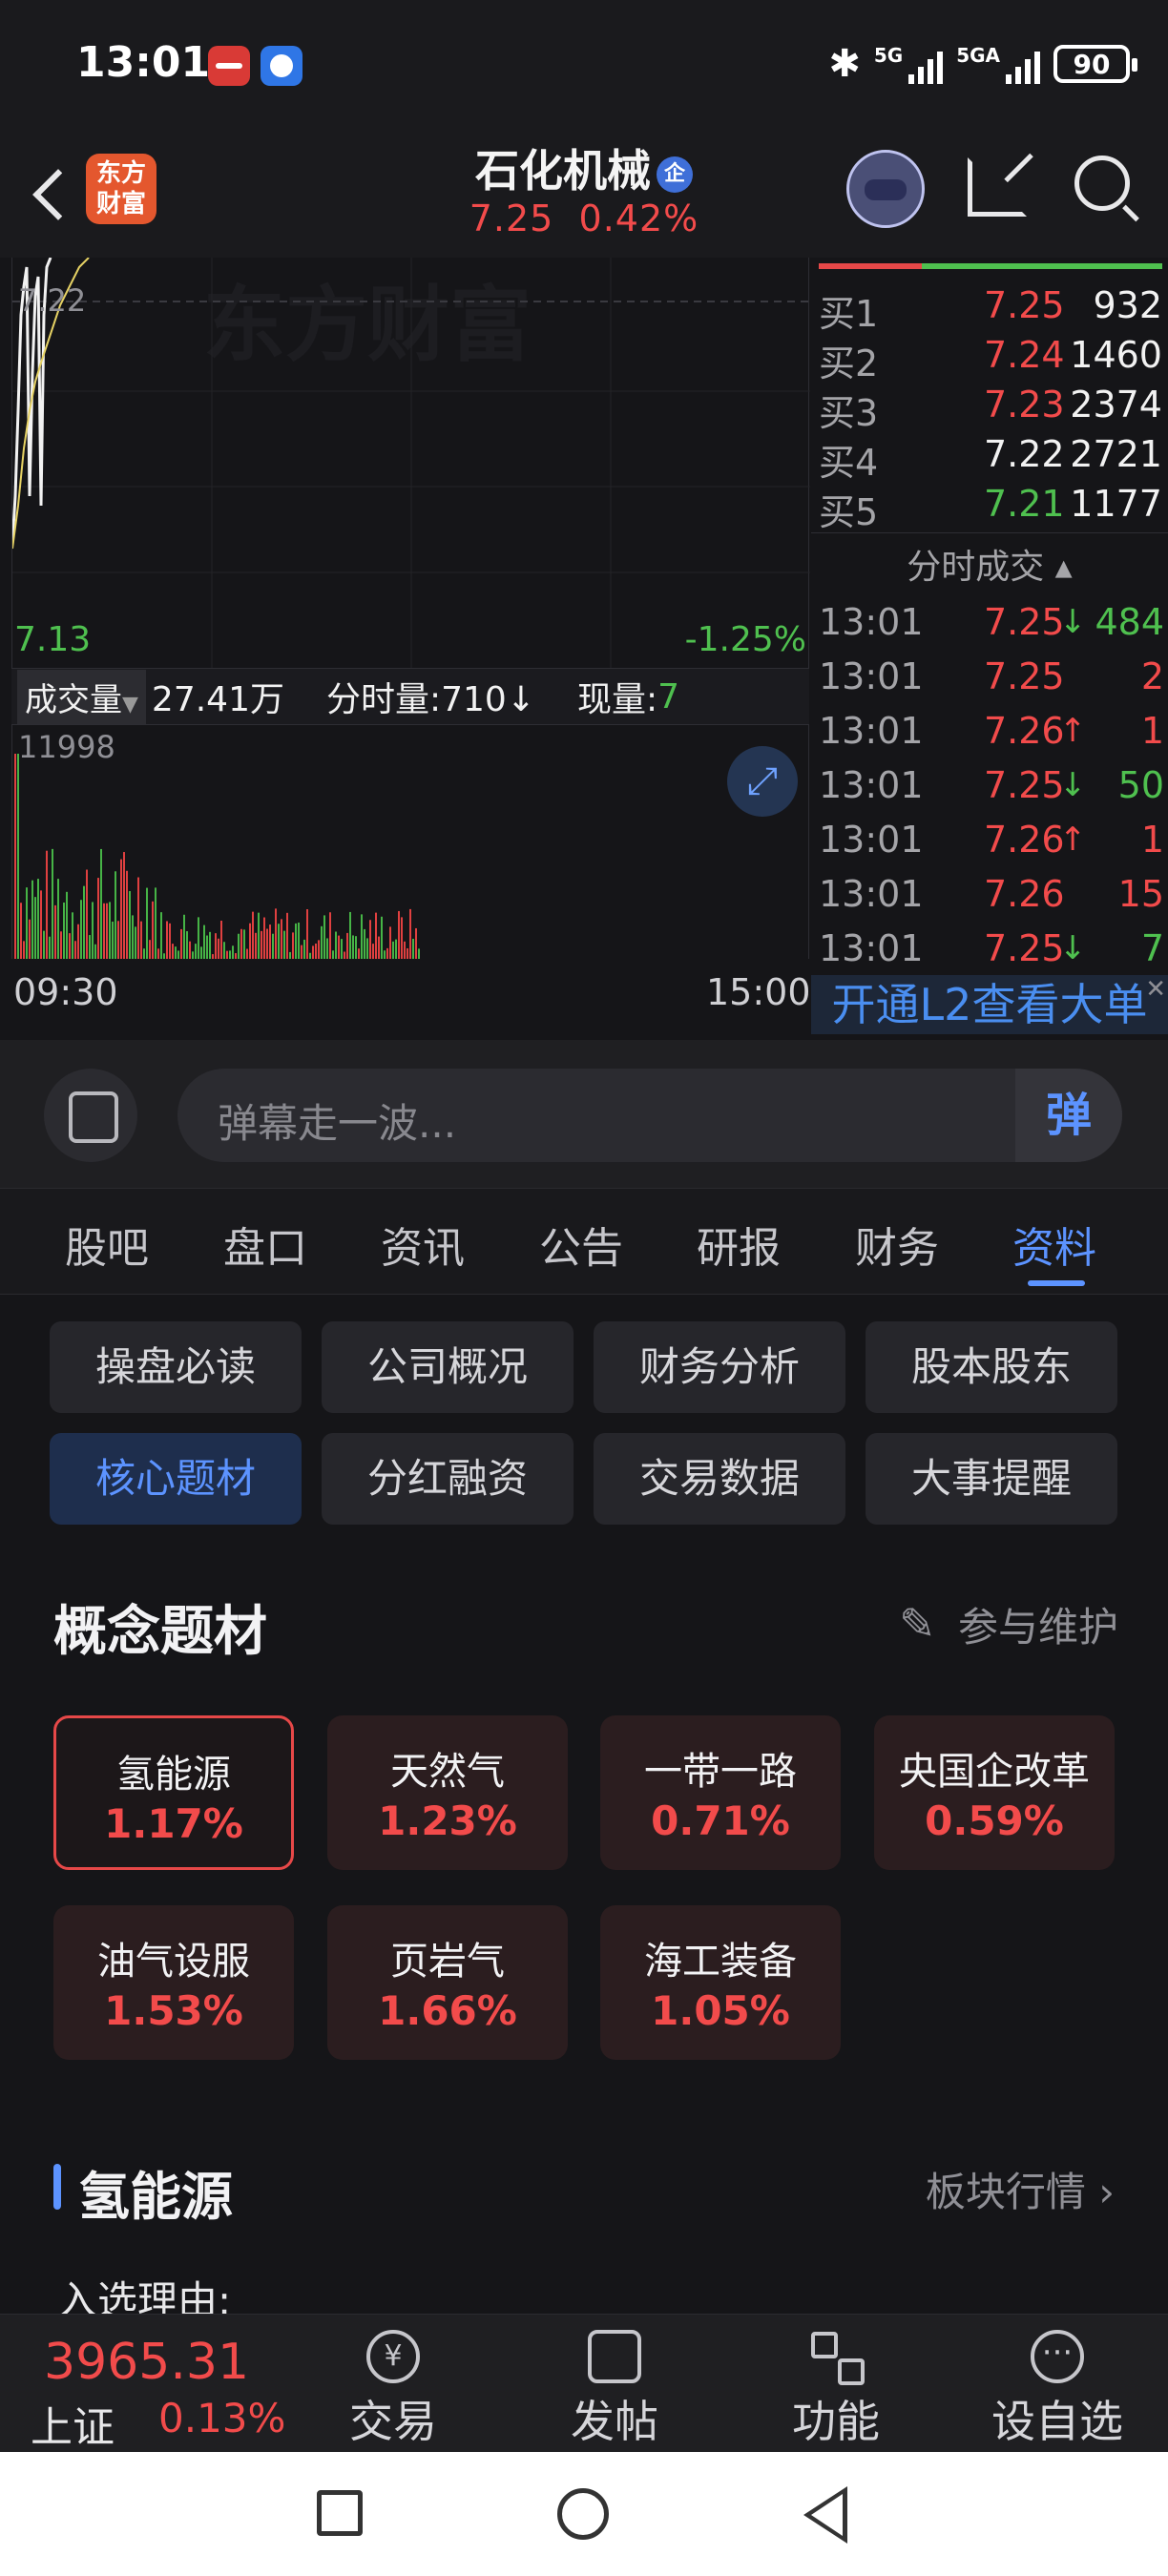 The height and width of the screenshot is (2576, 1168). Describe the element at coordinates (849, 363) in the screenshot. I see `bid-level-label: 买2` at that location.